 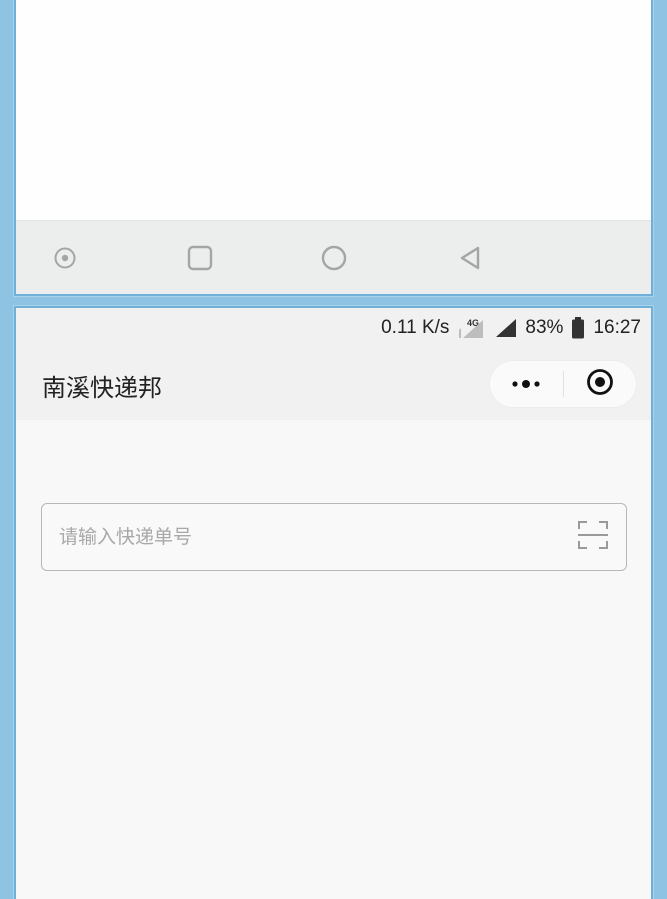 I want to click on page-title: 南溪快递邦, so click(x=102, y=388).